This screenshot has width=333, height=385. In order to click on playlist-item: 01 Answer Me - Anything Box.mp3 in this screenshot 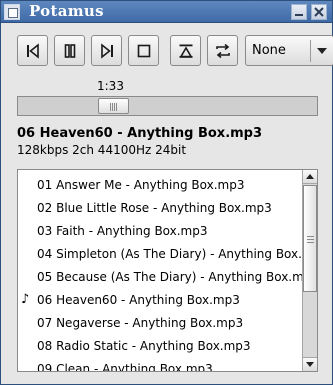, I will do `click(160, 185)`.